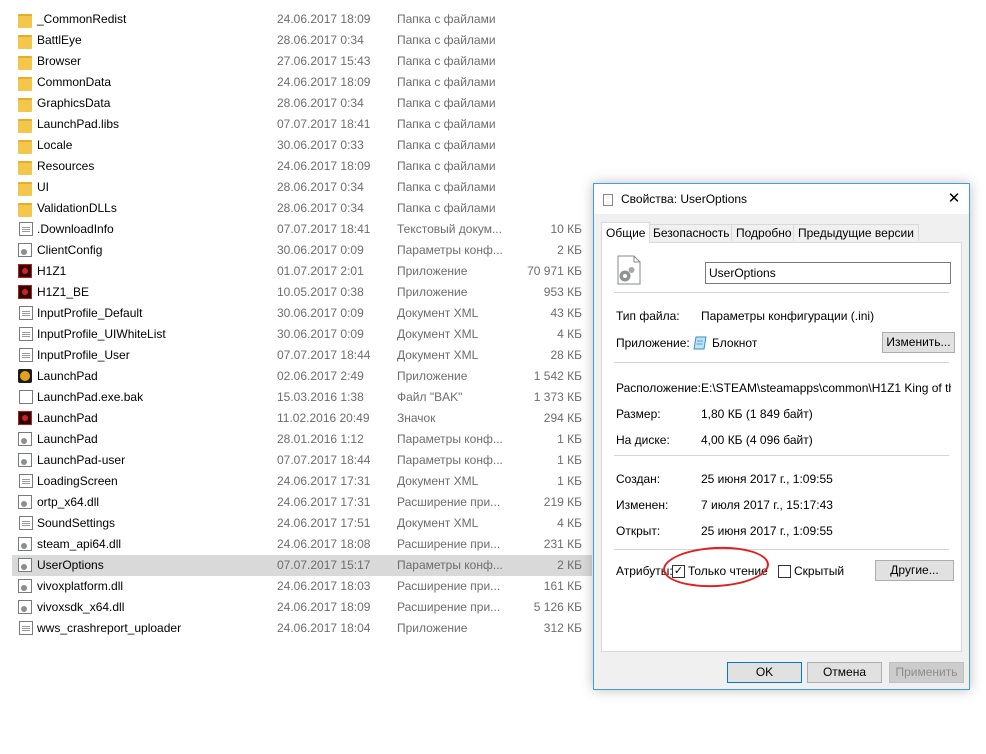 This screenshot has width=986, height=754. Describe the element at coordinates (658, 388) in the screenshot. I see `location-label: Расположение:` at that location.